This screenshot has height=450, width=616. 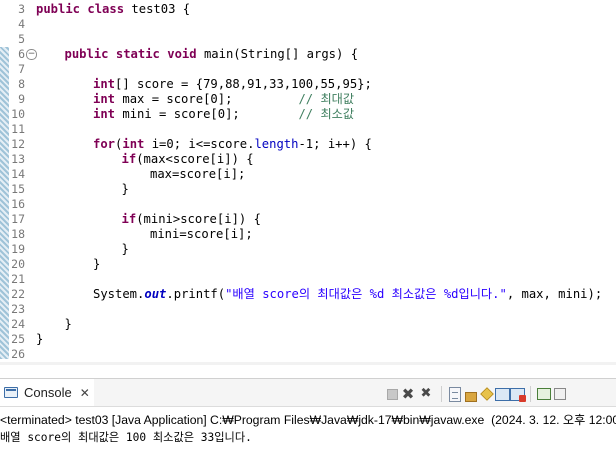 I want to click on code-token: mini=score[i];, so click(x=201, y=234).